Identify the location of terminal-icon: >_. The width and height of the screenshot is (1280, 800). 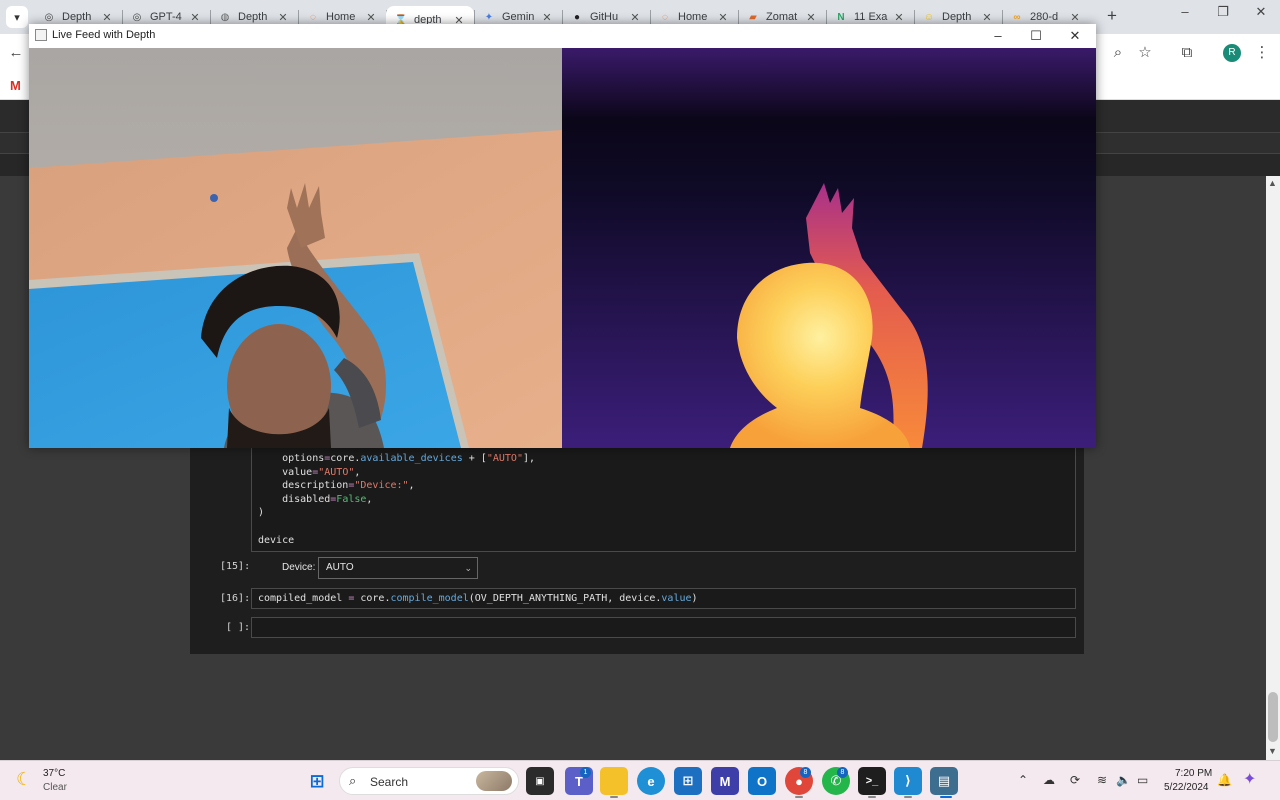
(872, 781).